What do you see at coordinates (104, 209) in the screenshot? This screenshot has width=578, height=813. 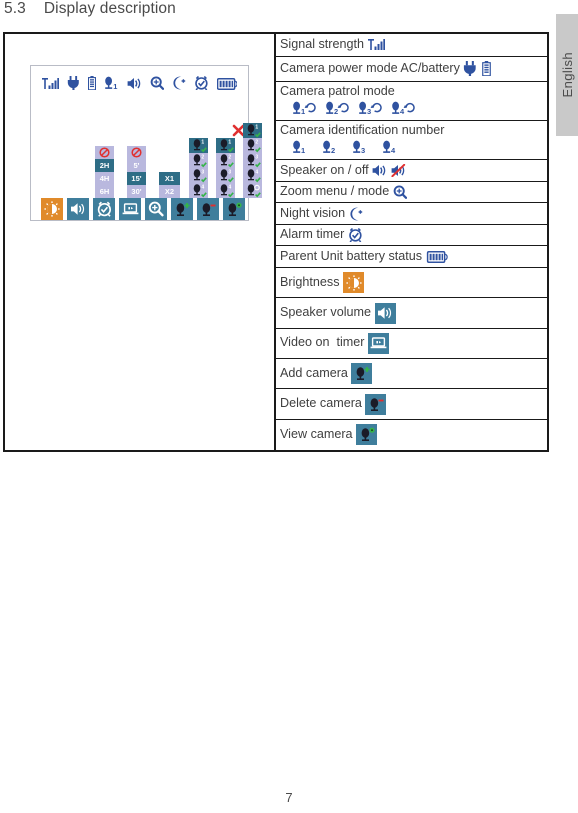 I see `alarm-clock-button-icon` at bounding box center [104, 209].